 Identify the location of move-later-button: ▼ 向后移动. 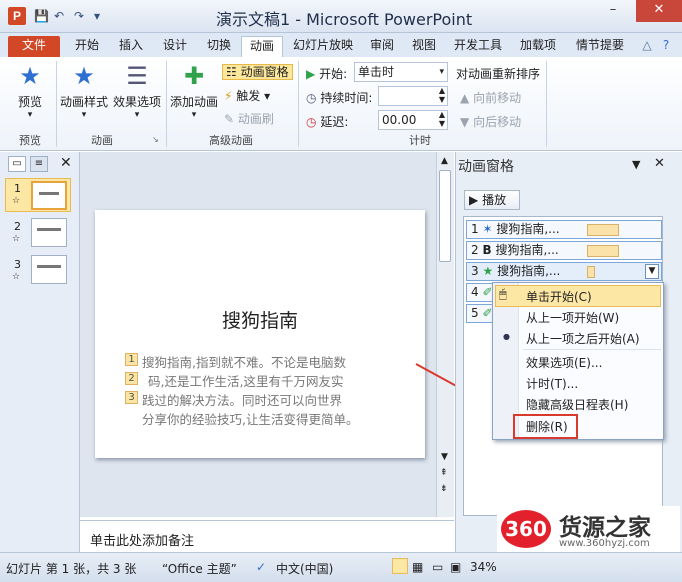
(490, 121).